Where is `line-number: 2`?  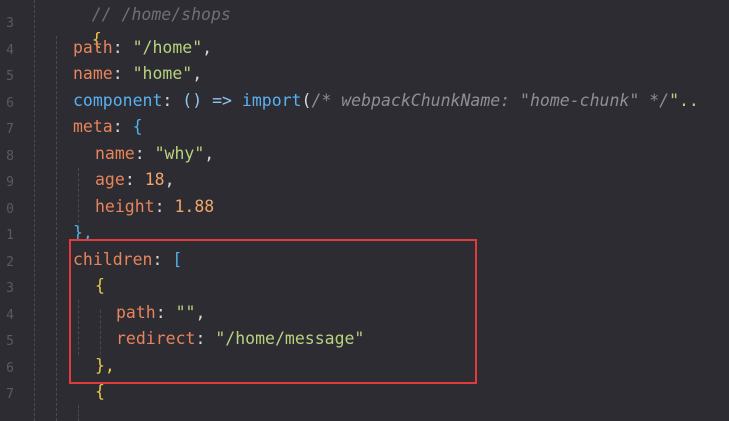 line-number: 2 is located at coordinates (10, 262).